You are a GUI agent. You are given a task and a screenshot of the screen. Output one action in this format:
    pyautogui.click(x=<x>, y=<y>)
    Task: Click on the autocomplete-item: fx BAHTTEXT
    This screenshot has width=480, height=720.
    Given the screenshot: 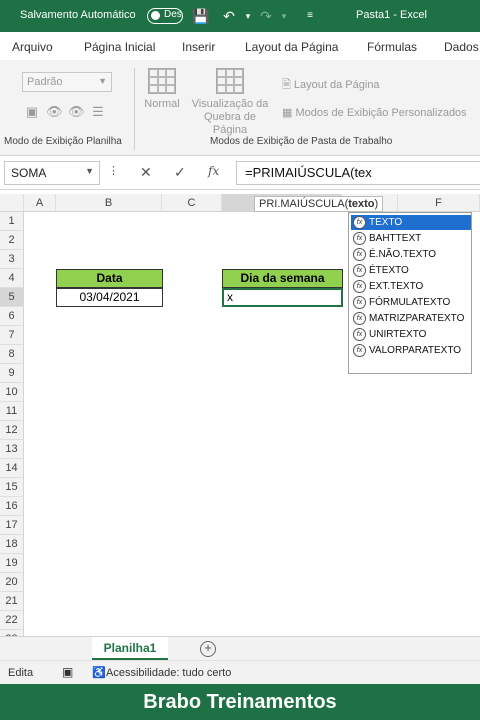 What is the action you would take?
    pyautogui.click(x=411, y=238)
    